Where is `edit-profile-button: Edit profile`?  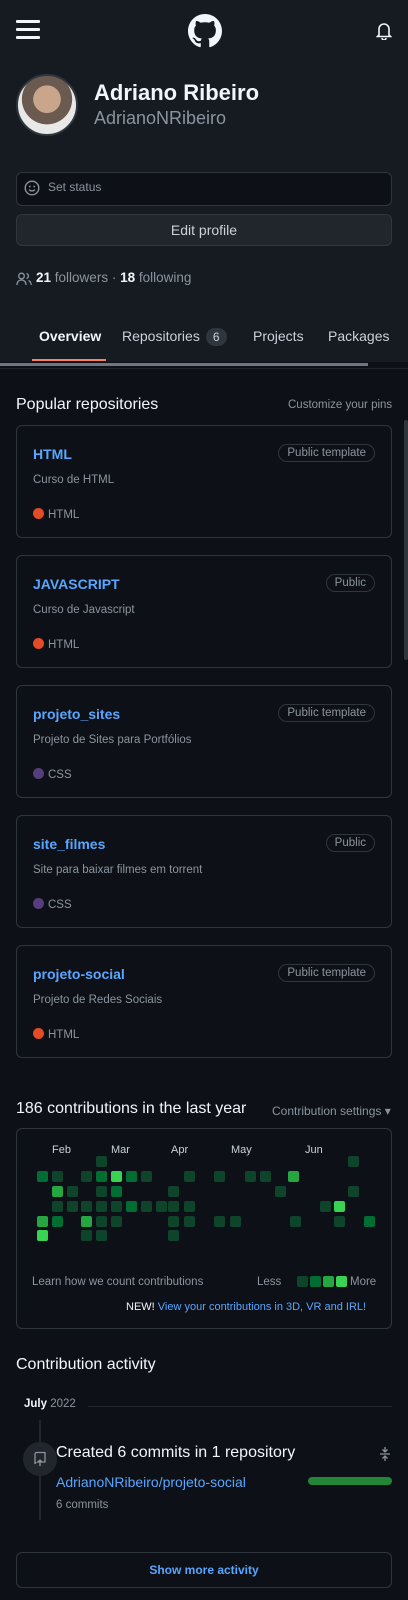 edit-profile-button: Edit profile is located at coordinates (204, 230).